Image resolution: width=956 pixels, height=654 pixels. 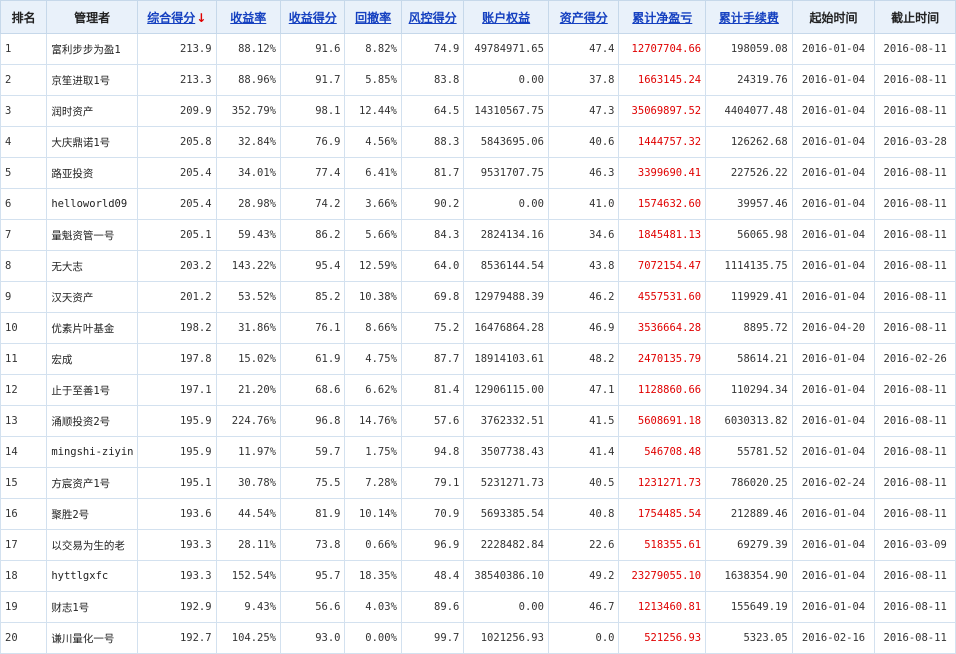 I want to click on drawdown-cell: 4.03%, so click(x=373, y=607).